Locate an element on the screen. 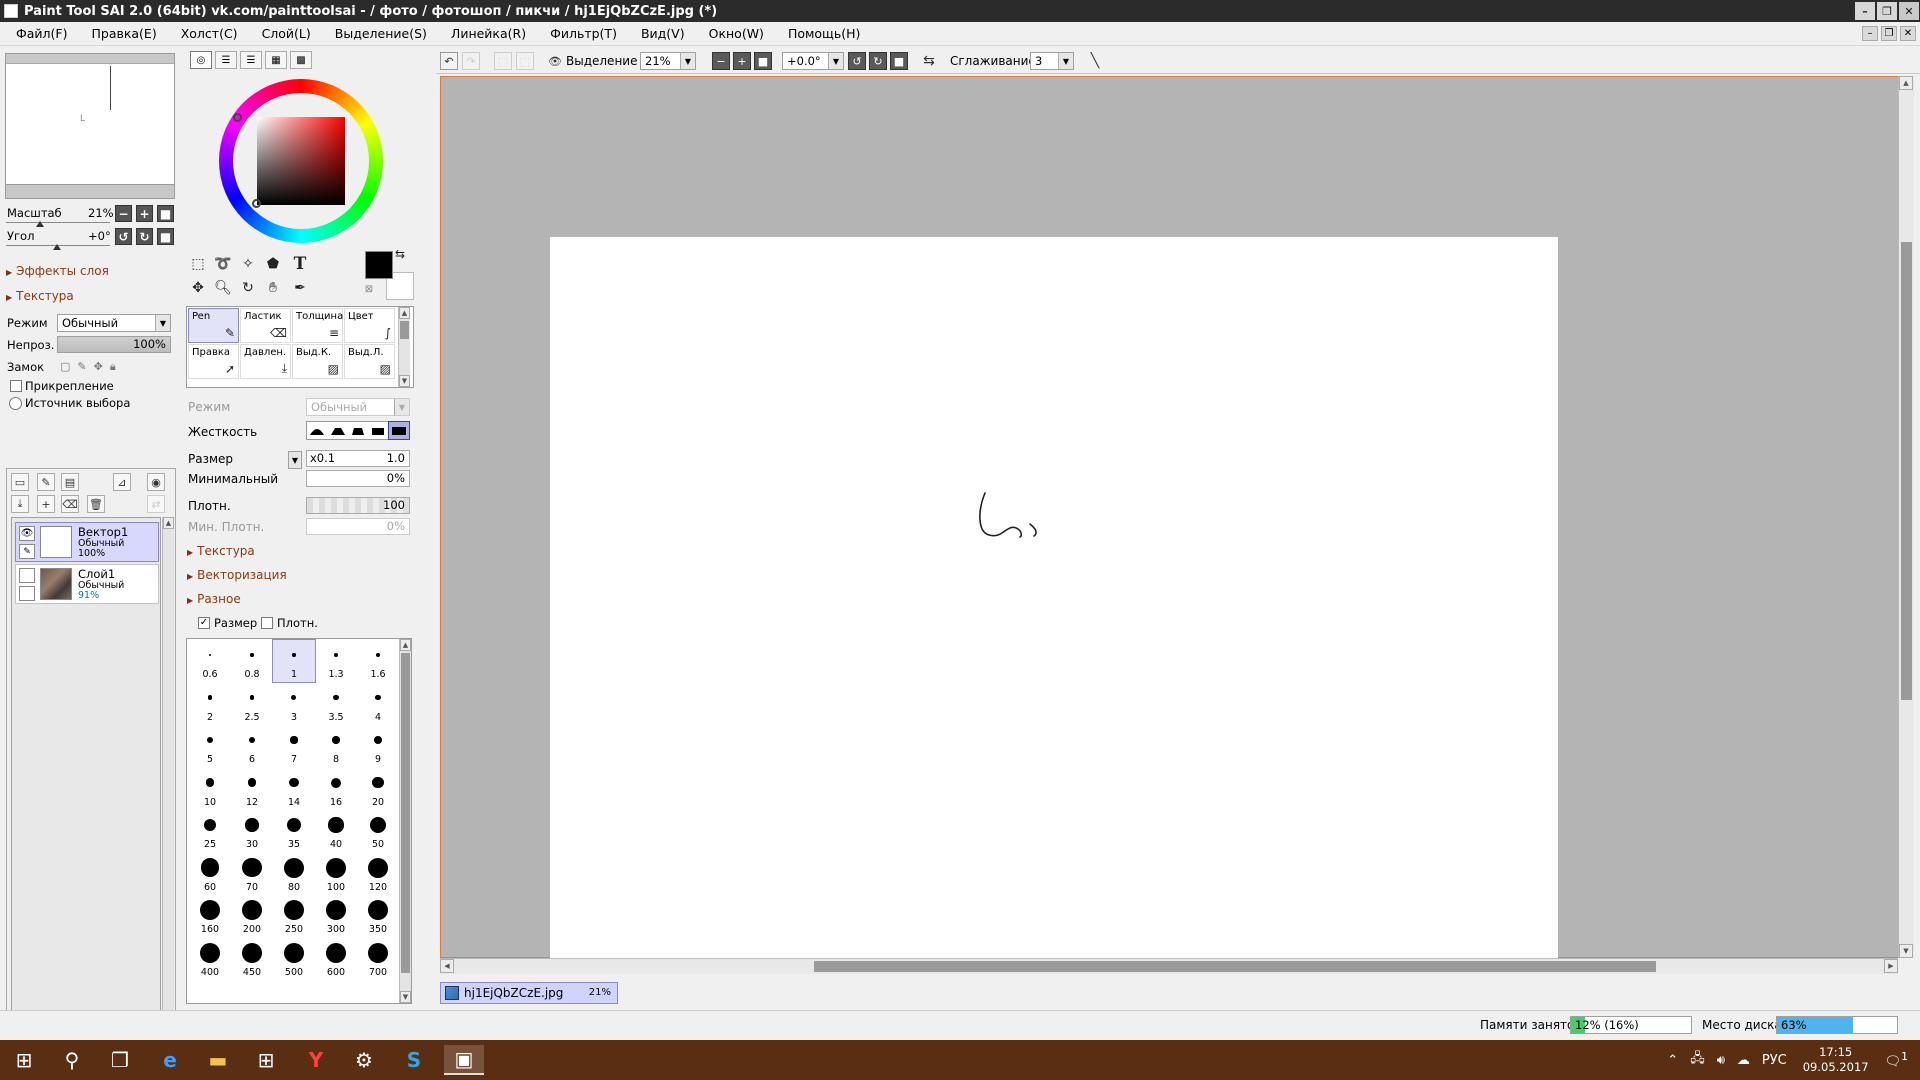 The height and width of the screenshot is (1080, 1920). ruler-layer-icon: ⊿ is located at coordinates (122, 482).